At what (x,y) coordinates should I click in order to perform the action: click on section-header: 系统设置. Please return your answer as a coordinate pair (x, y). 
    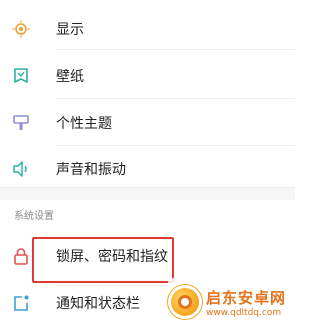
    Looking at the image, I should click on (34, 216).